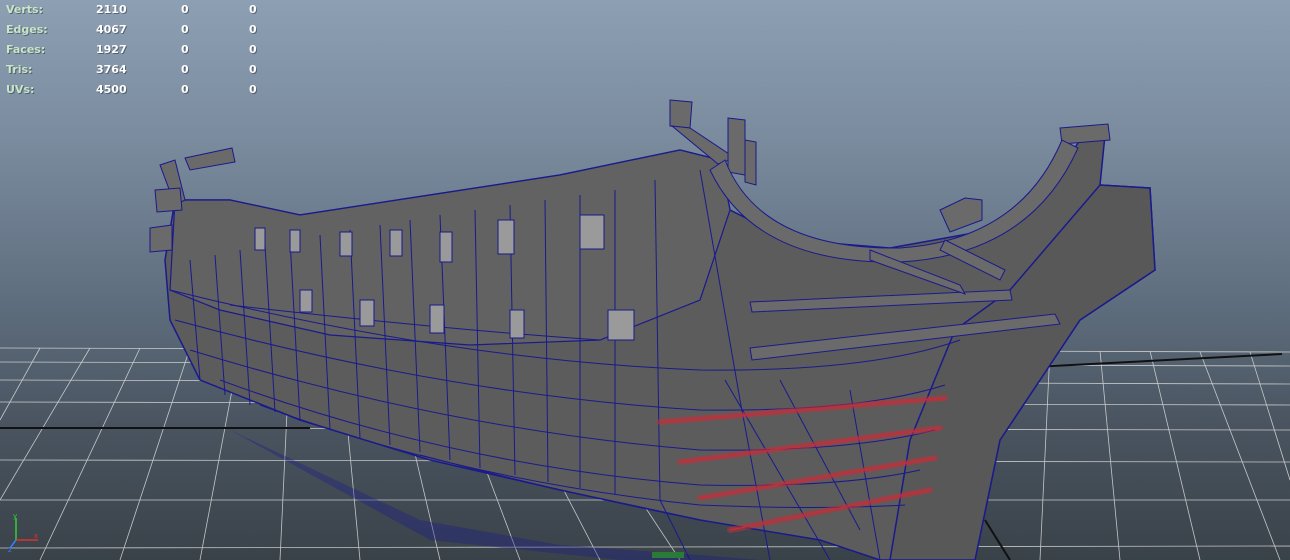  What do you see at coordinates (15, 516) in the screenshot?
I see `y-axis-label: y` at bounding box center [15, 516].